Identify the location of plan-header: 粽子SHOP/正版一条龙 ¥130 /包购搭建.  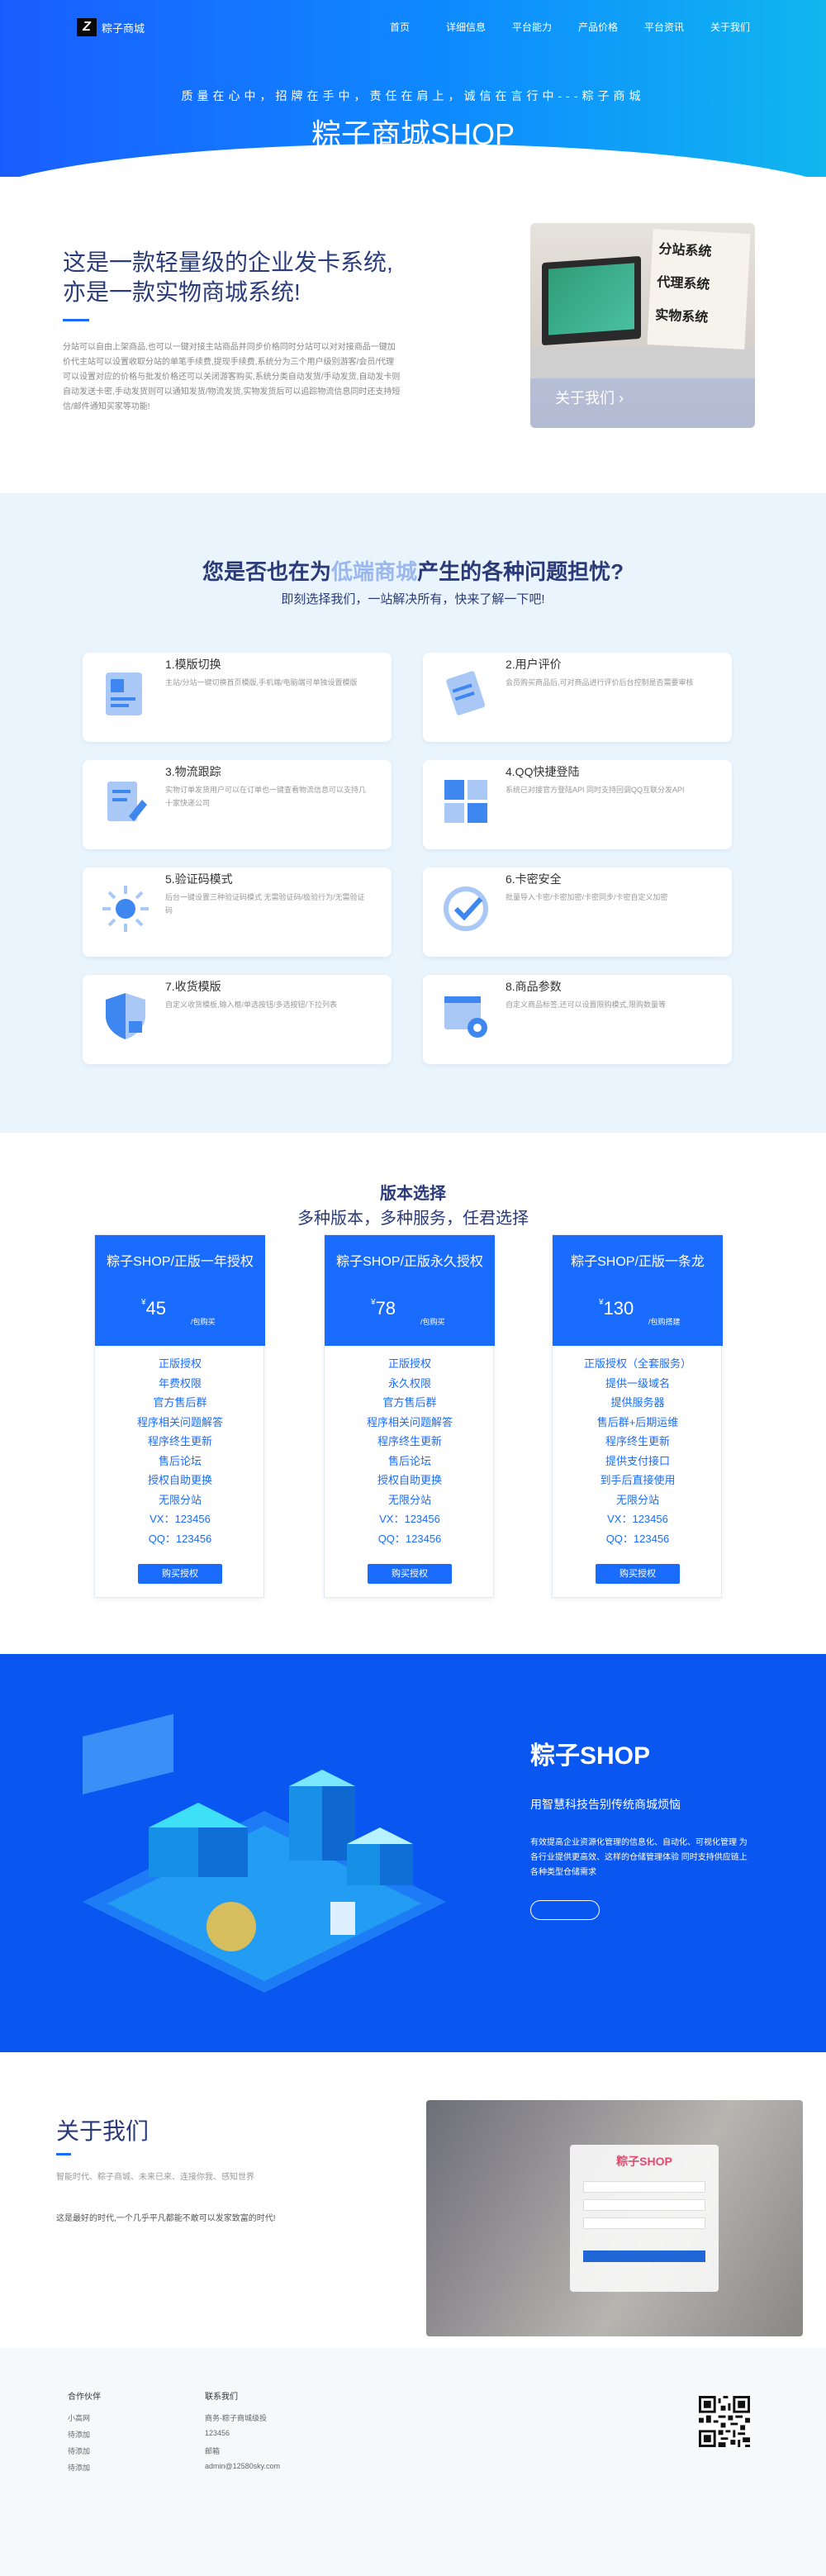
(638, 1290).